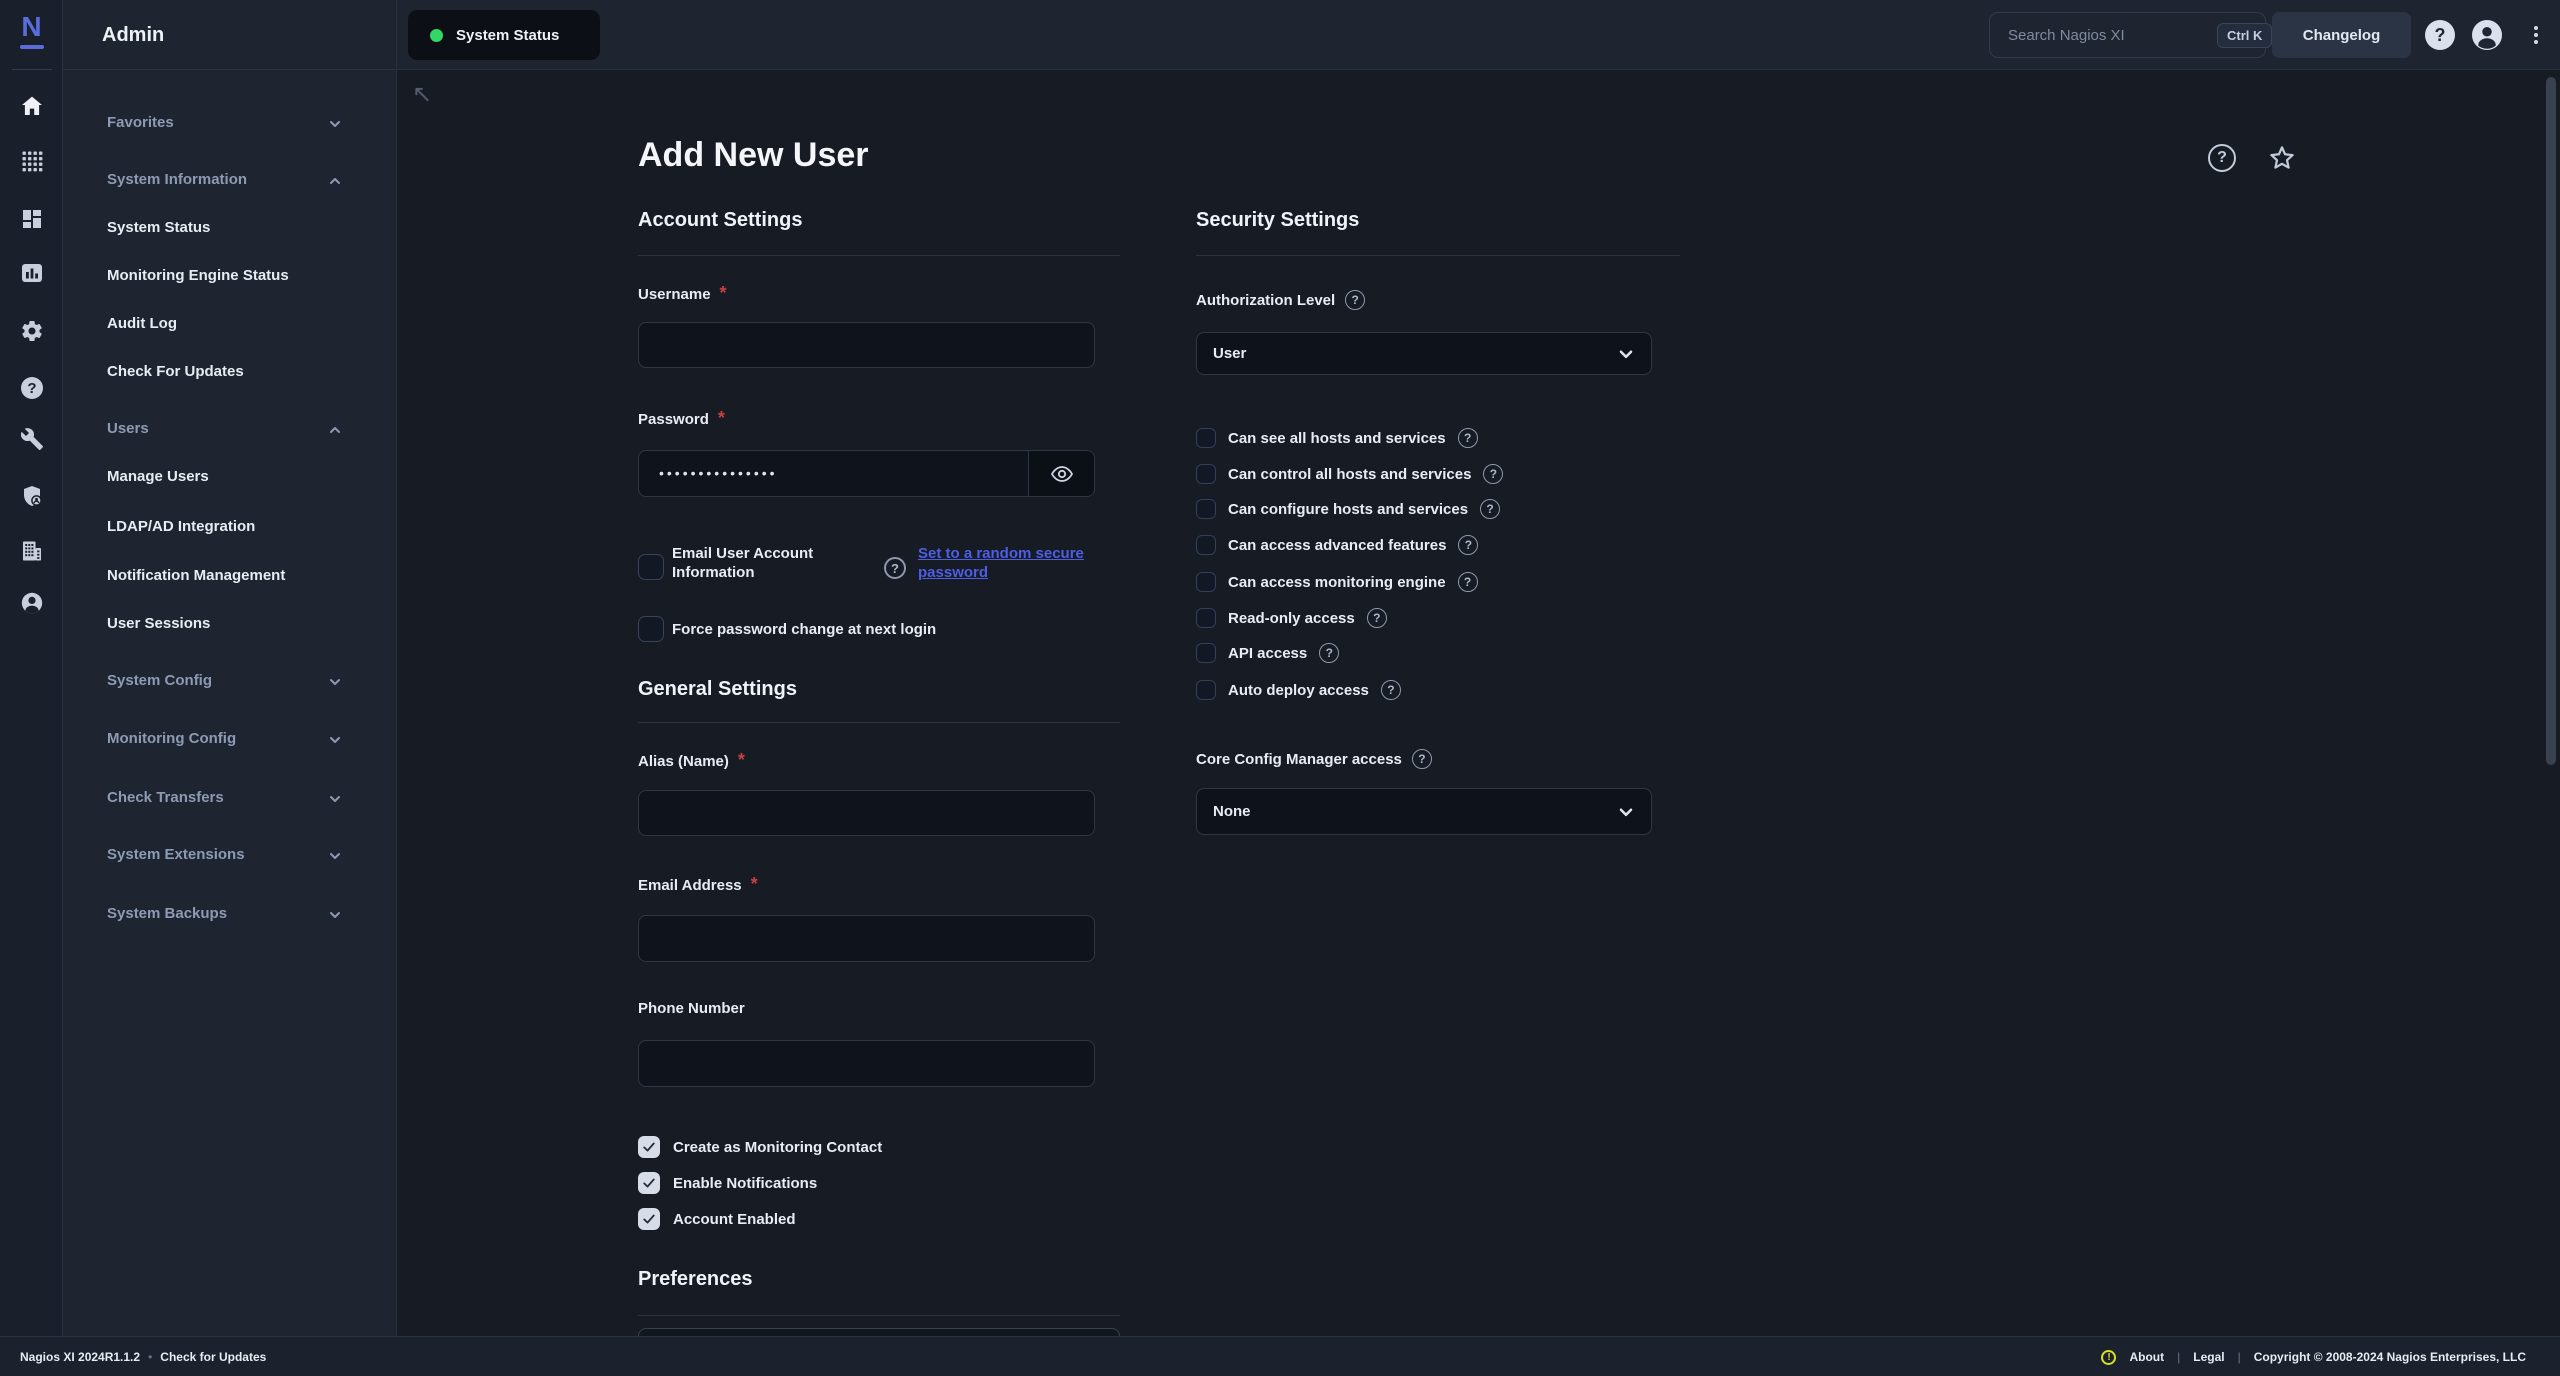  Describe the element at coordinates (1061, 473) in the screenshot. I see `show-password-eye-icon` at that location.